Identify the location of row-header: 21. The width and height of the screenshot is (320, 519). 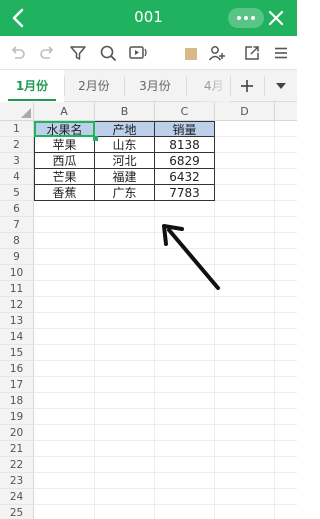
(17, 449).